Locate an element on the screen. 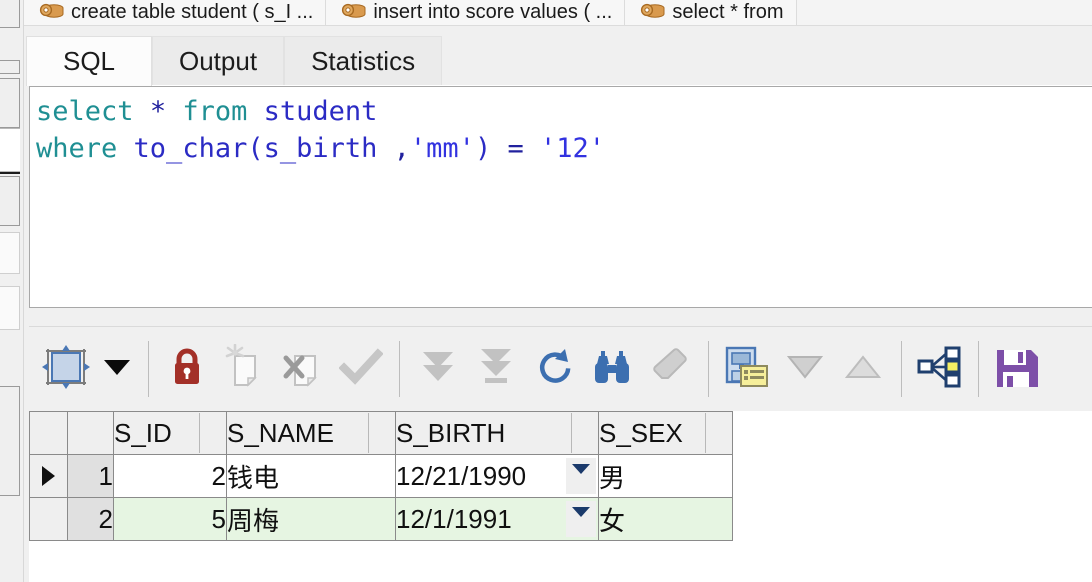 The width and height of the screenshot is (1092, 582). column-header-s-birth: S_BIRTH is located at coordinates (497, 433).